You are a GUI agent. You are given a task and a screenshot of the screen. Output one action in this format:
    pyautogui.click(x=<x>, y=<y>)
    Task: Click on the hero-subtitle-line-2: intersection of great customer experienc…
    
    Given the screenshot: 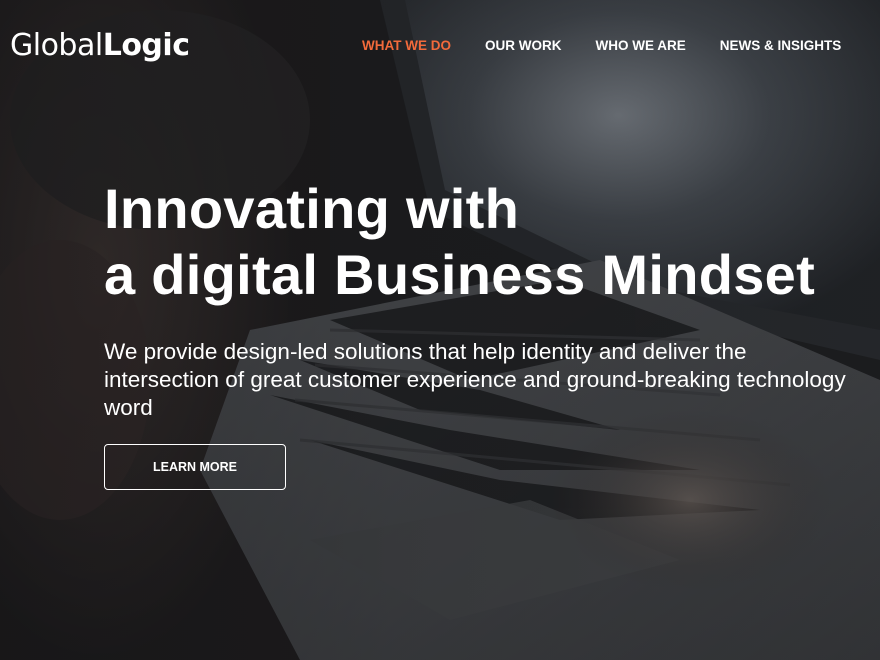 What is the action you would take?
    pyautogui.click(x=475, y=379)
    